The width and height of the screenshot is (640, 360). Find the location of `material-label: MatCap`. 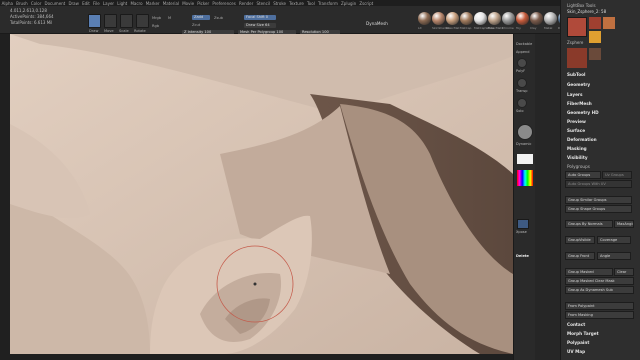

material-label: MatCap is located at coordinates (466, 28).